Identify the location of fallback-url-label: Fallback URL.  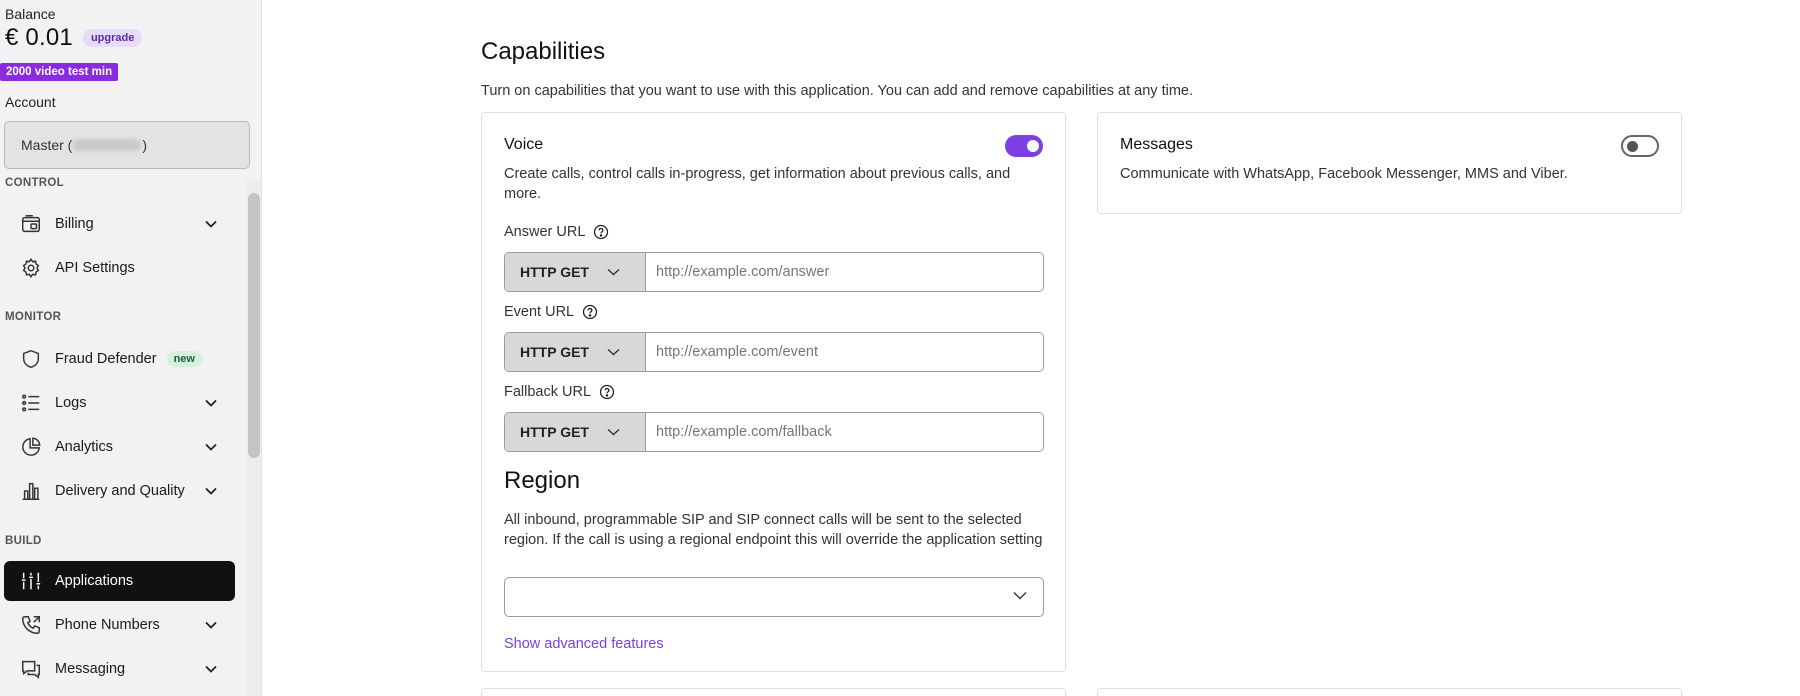
(548, 392).